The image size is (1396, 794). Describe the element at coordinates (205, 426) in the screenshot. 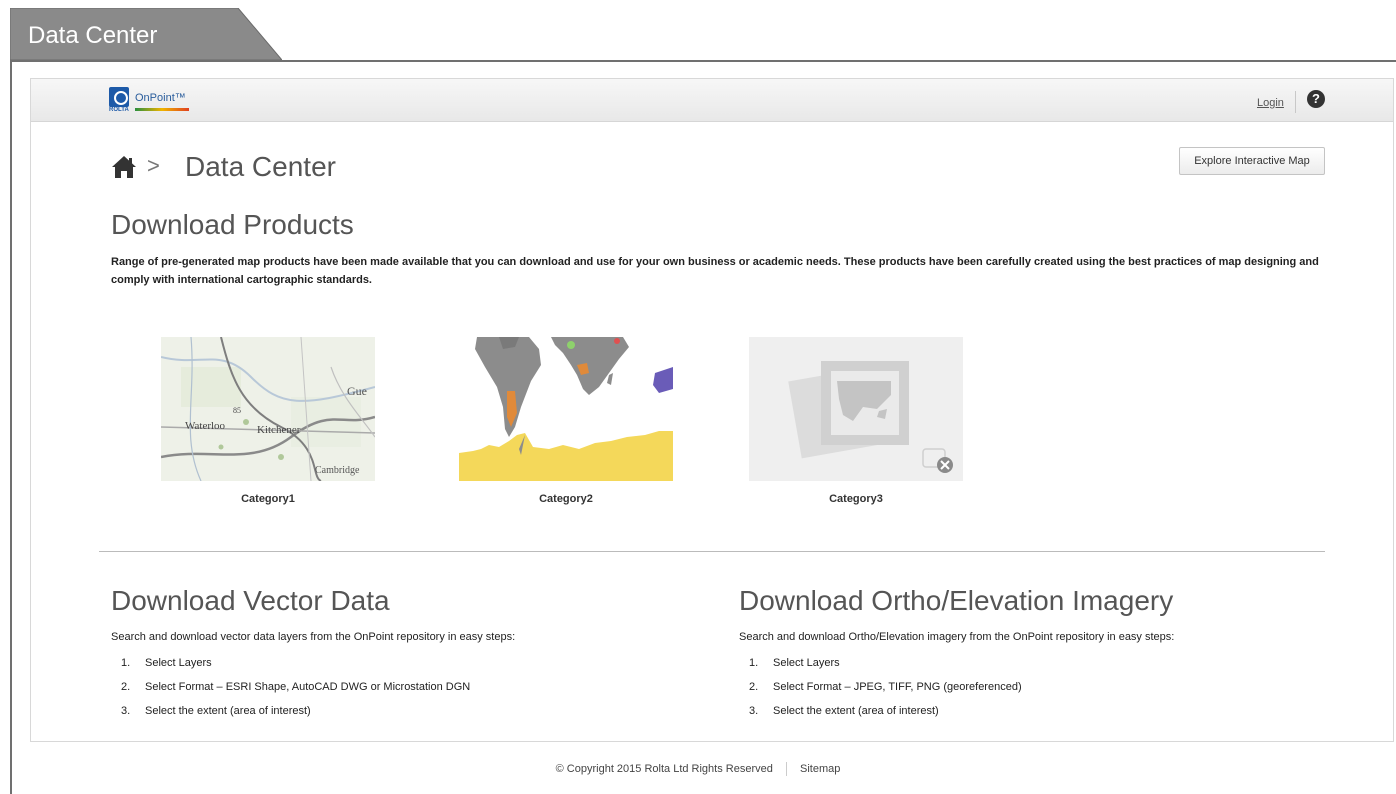

I see `map-label-waterloo: Waterloo` at that location.